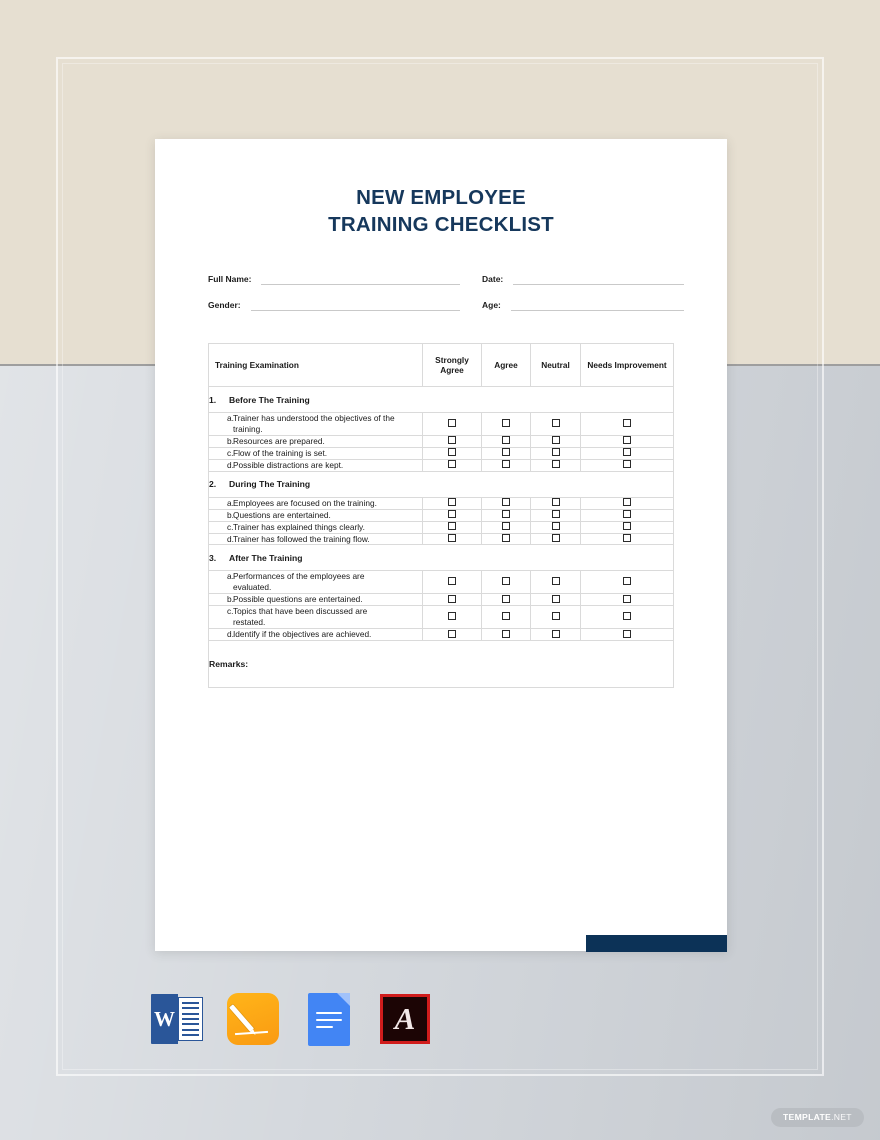  I want to click on checkbox-agree-s2-i2, so click(506, 514).